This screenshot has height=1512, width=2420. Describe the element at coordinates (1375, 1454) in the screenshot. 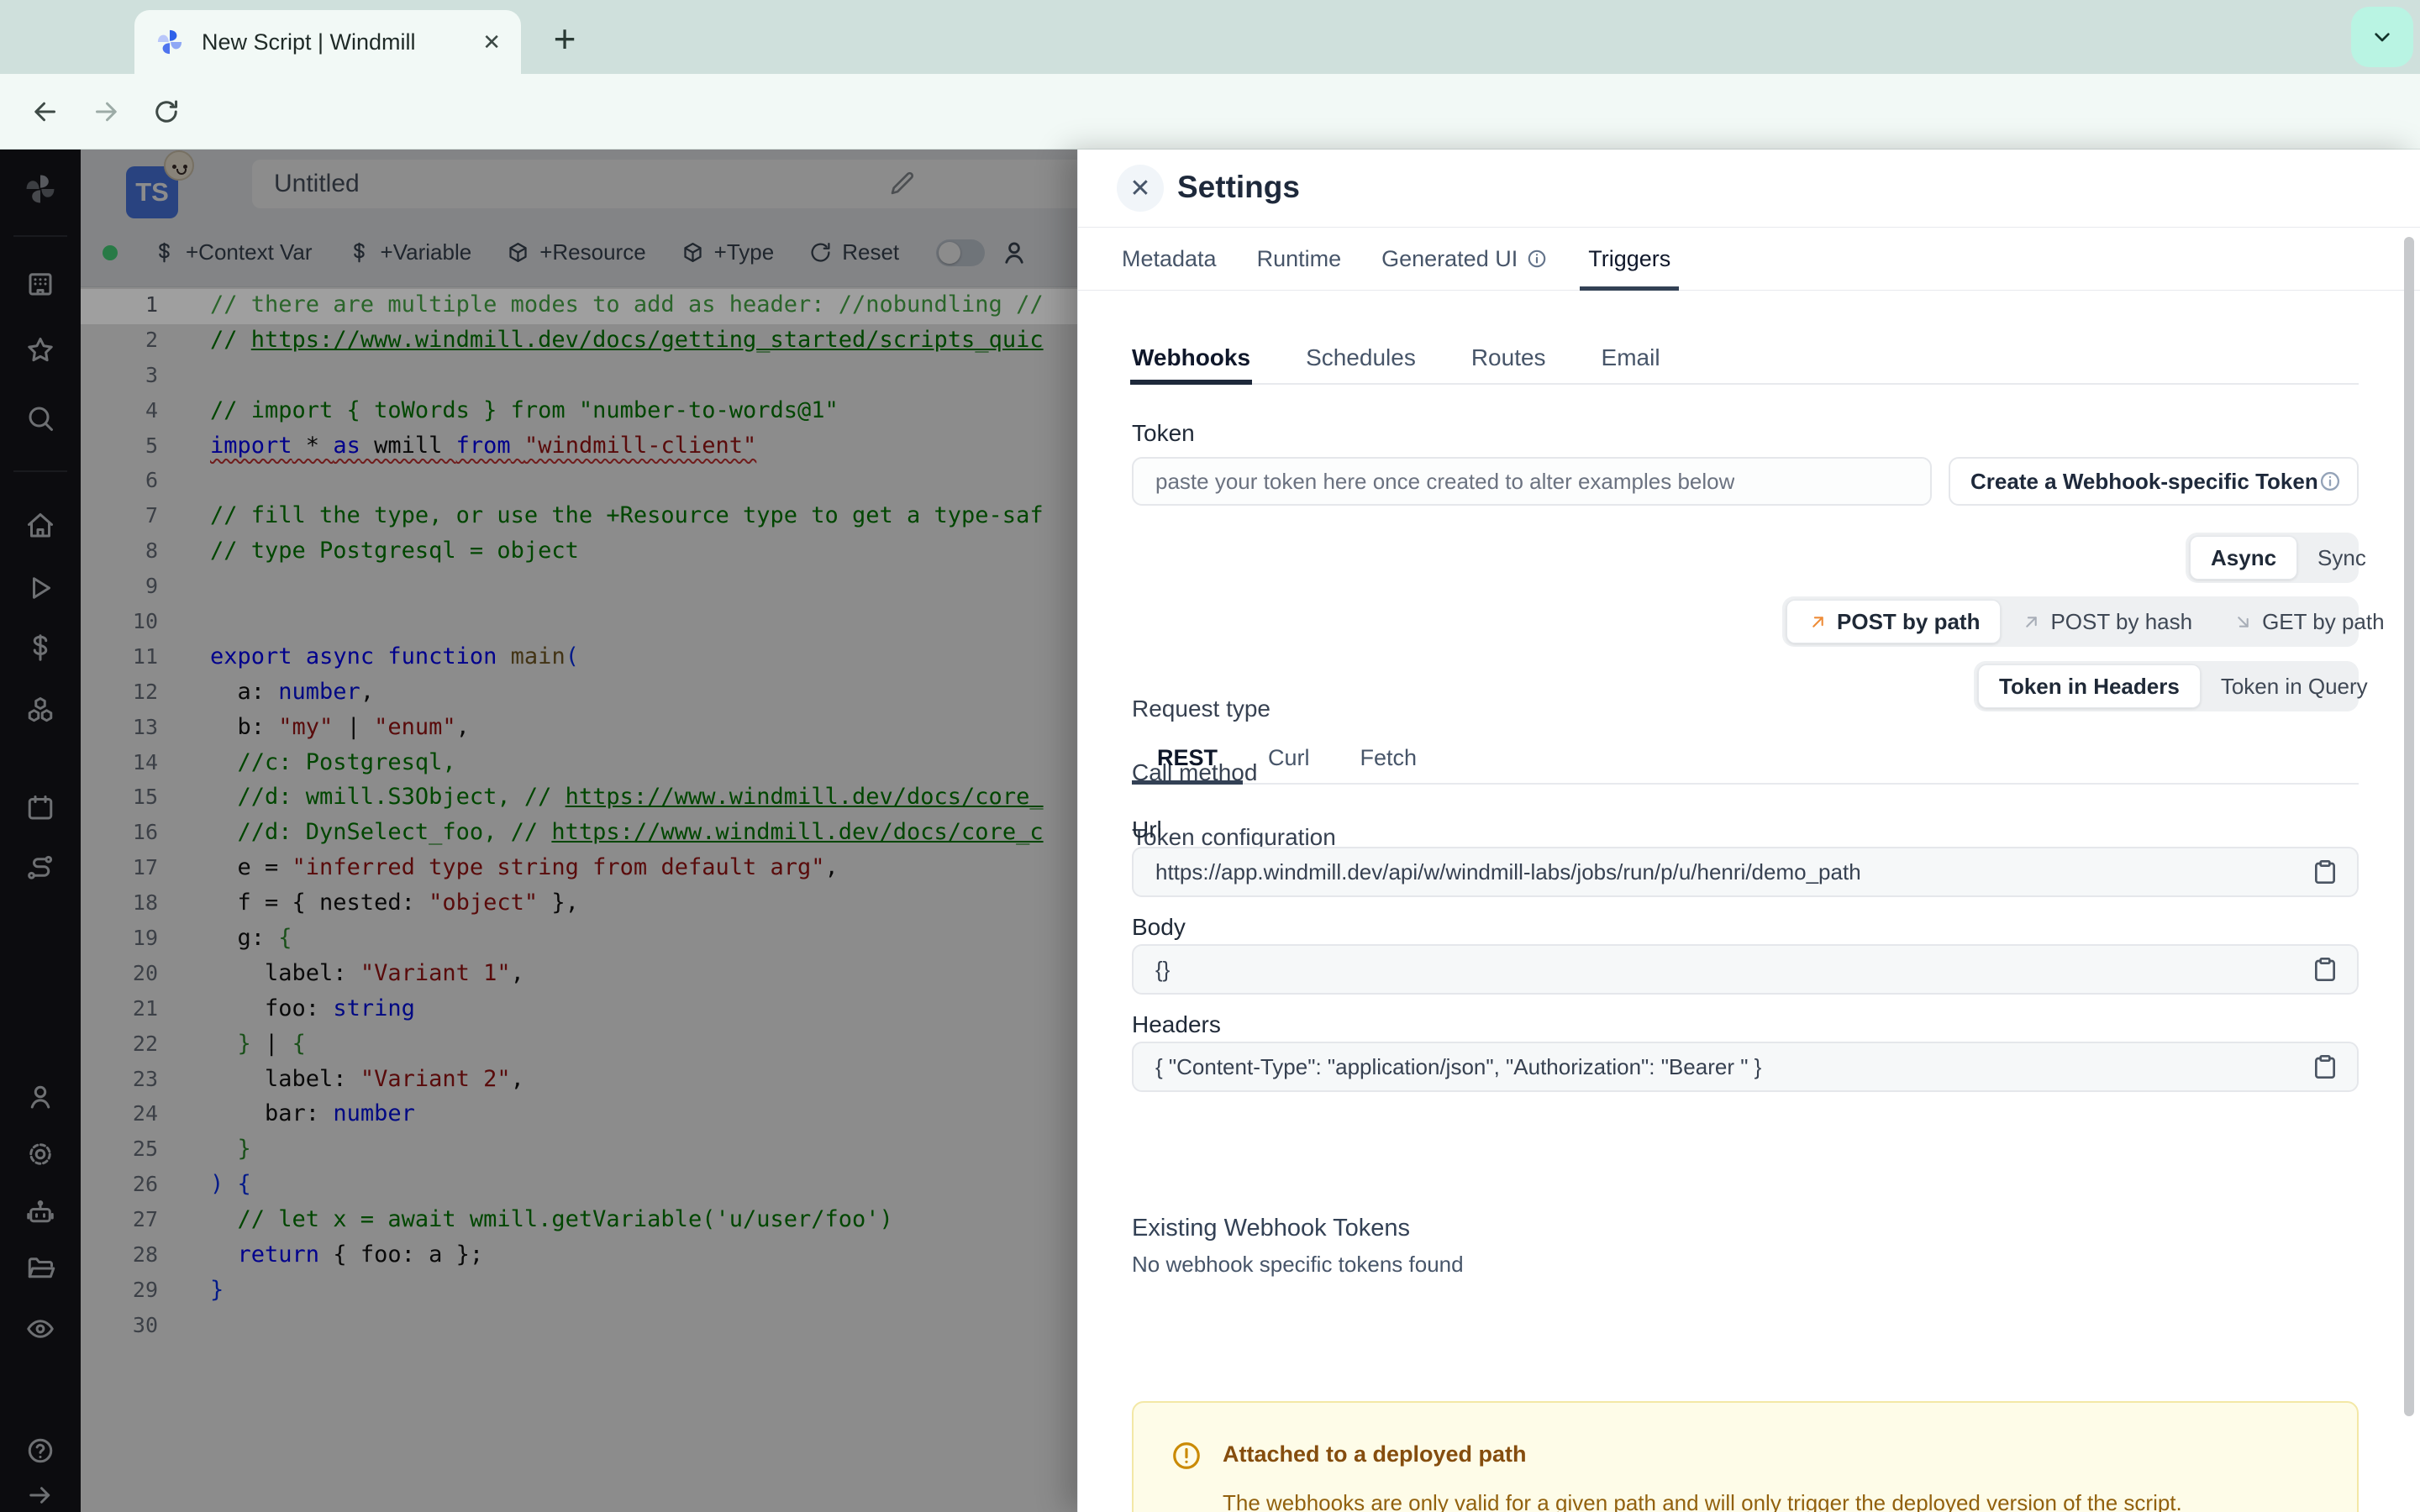

I see `warning-title: Attached to a deployed path` at that location.